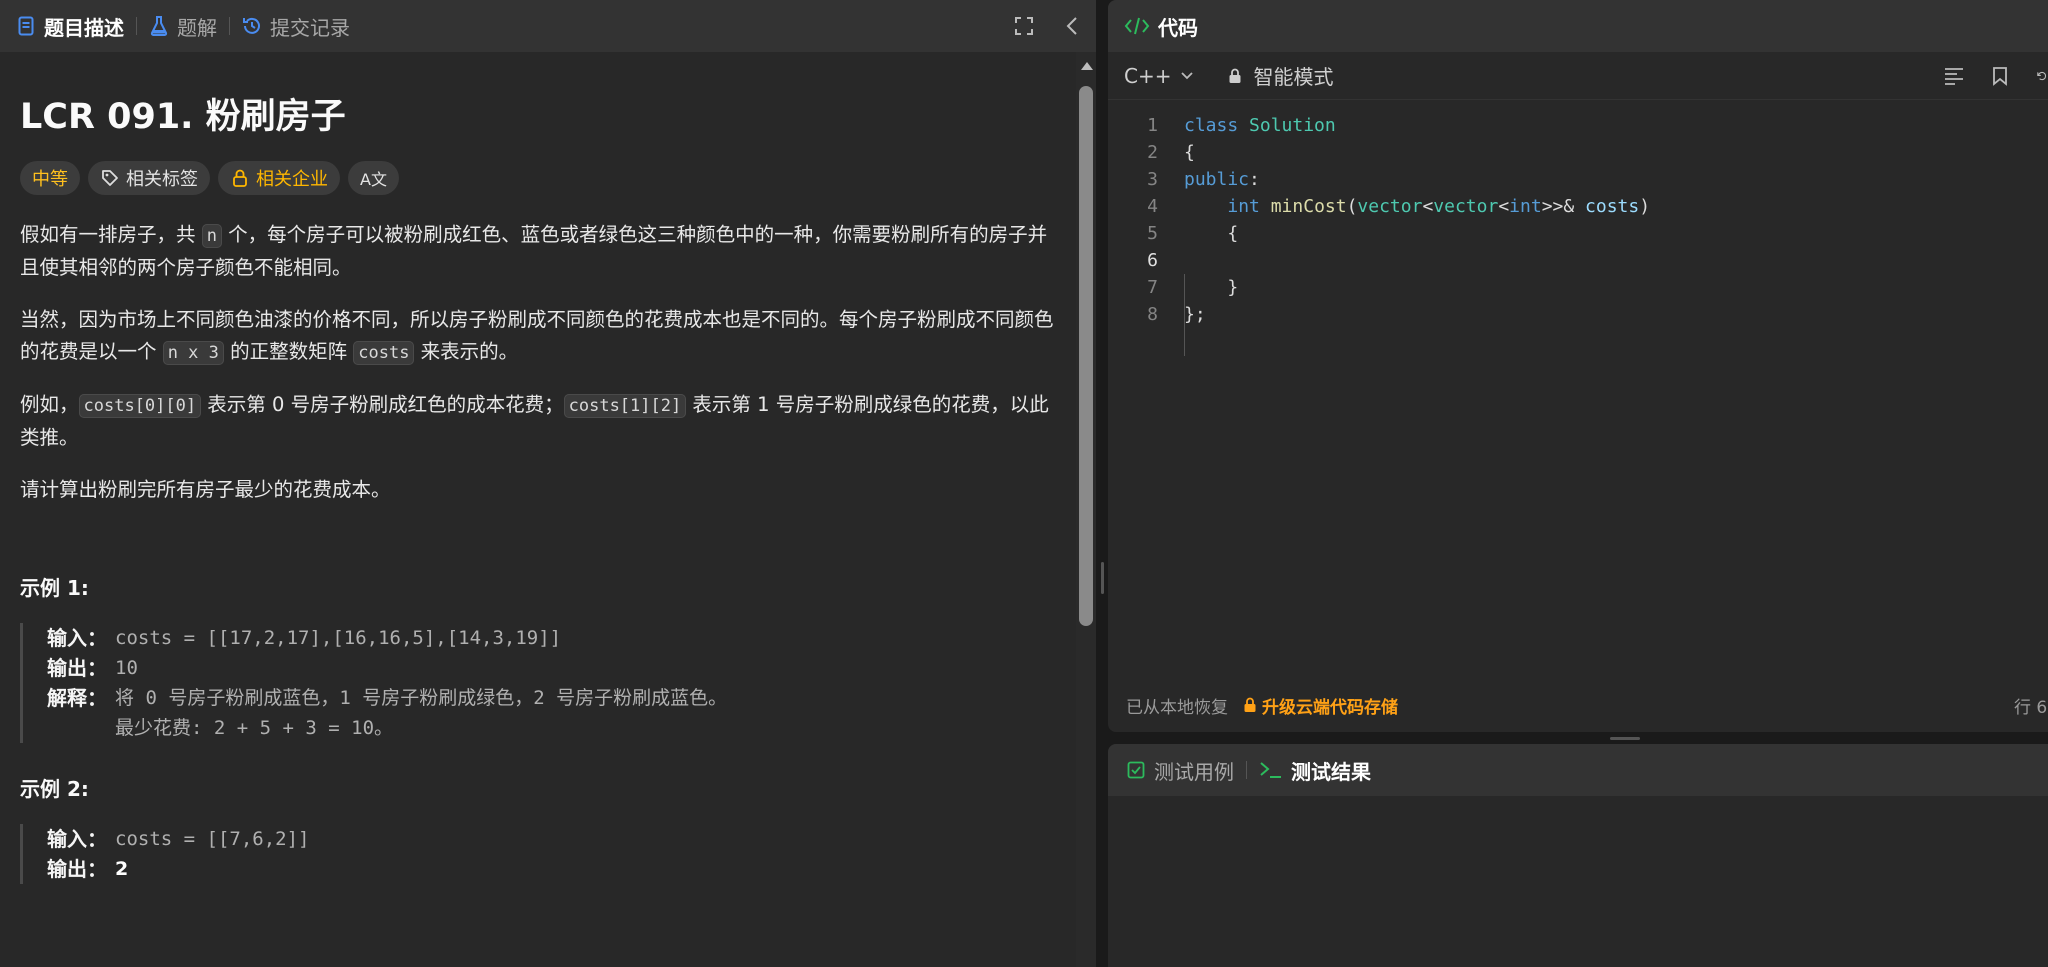 This screenshot has width=2048, height=967. What do you see at coordinates (1198, 287) in the screenshot?
I see `code-line: }` at bounding box center [1198, 287].